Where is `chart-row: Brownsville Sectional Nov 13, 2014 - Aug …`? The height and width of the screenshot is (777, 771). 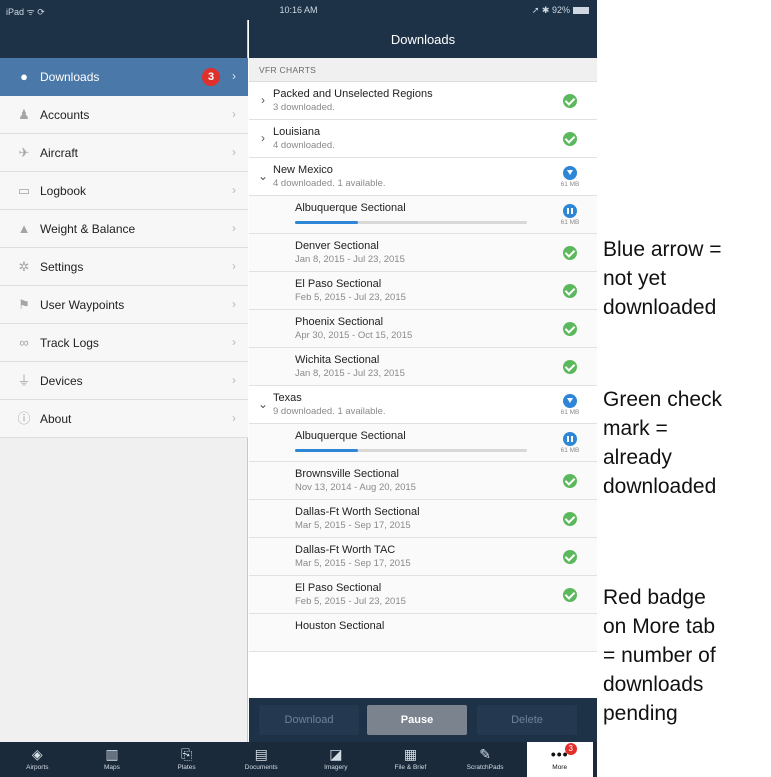 chart-row: Brownsville Sectional Nov 13, 2014 - Aug … is located at coordinates (423, 481).